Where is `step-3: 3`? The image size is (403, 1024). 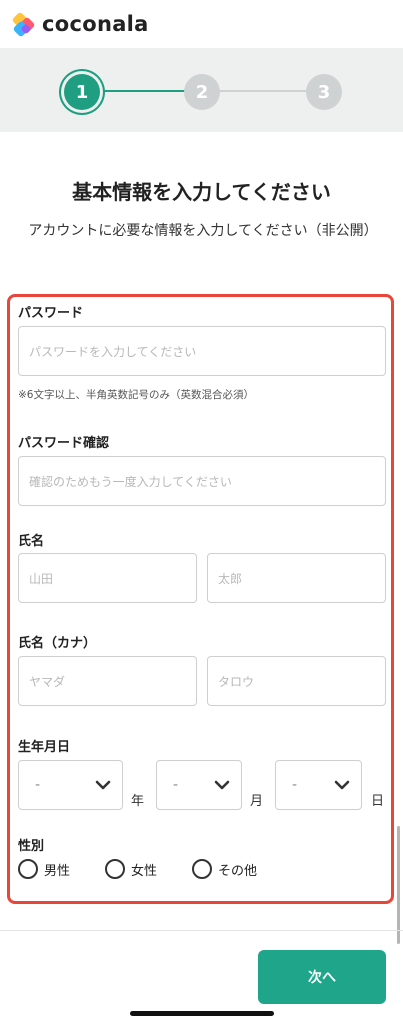 step-3: 3 is located at coordinates (324, 92).